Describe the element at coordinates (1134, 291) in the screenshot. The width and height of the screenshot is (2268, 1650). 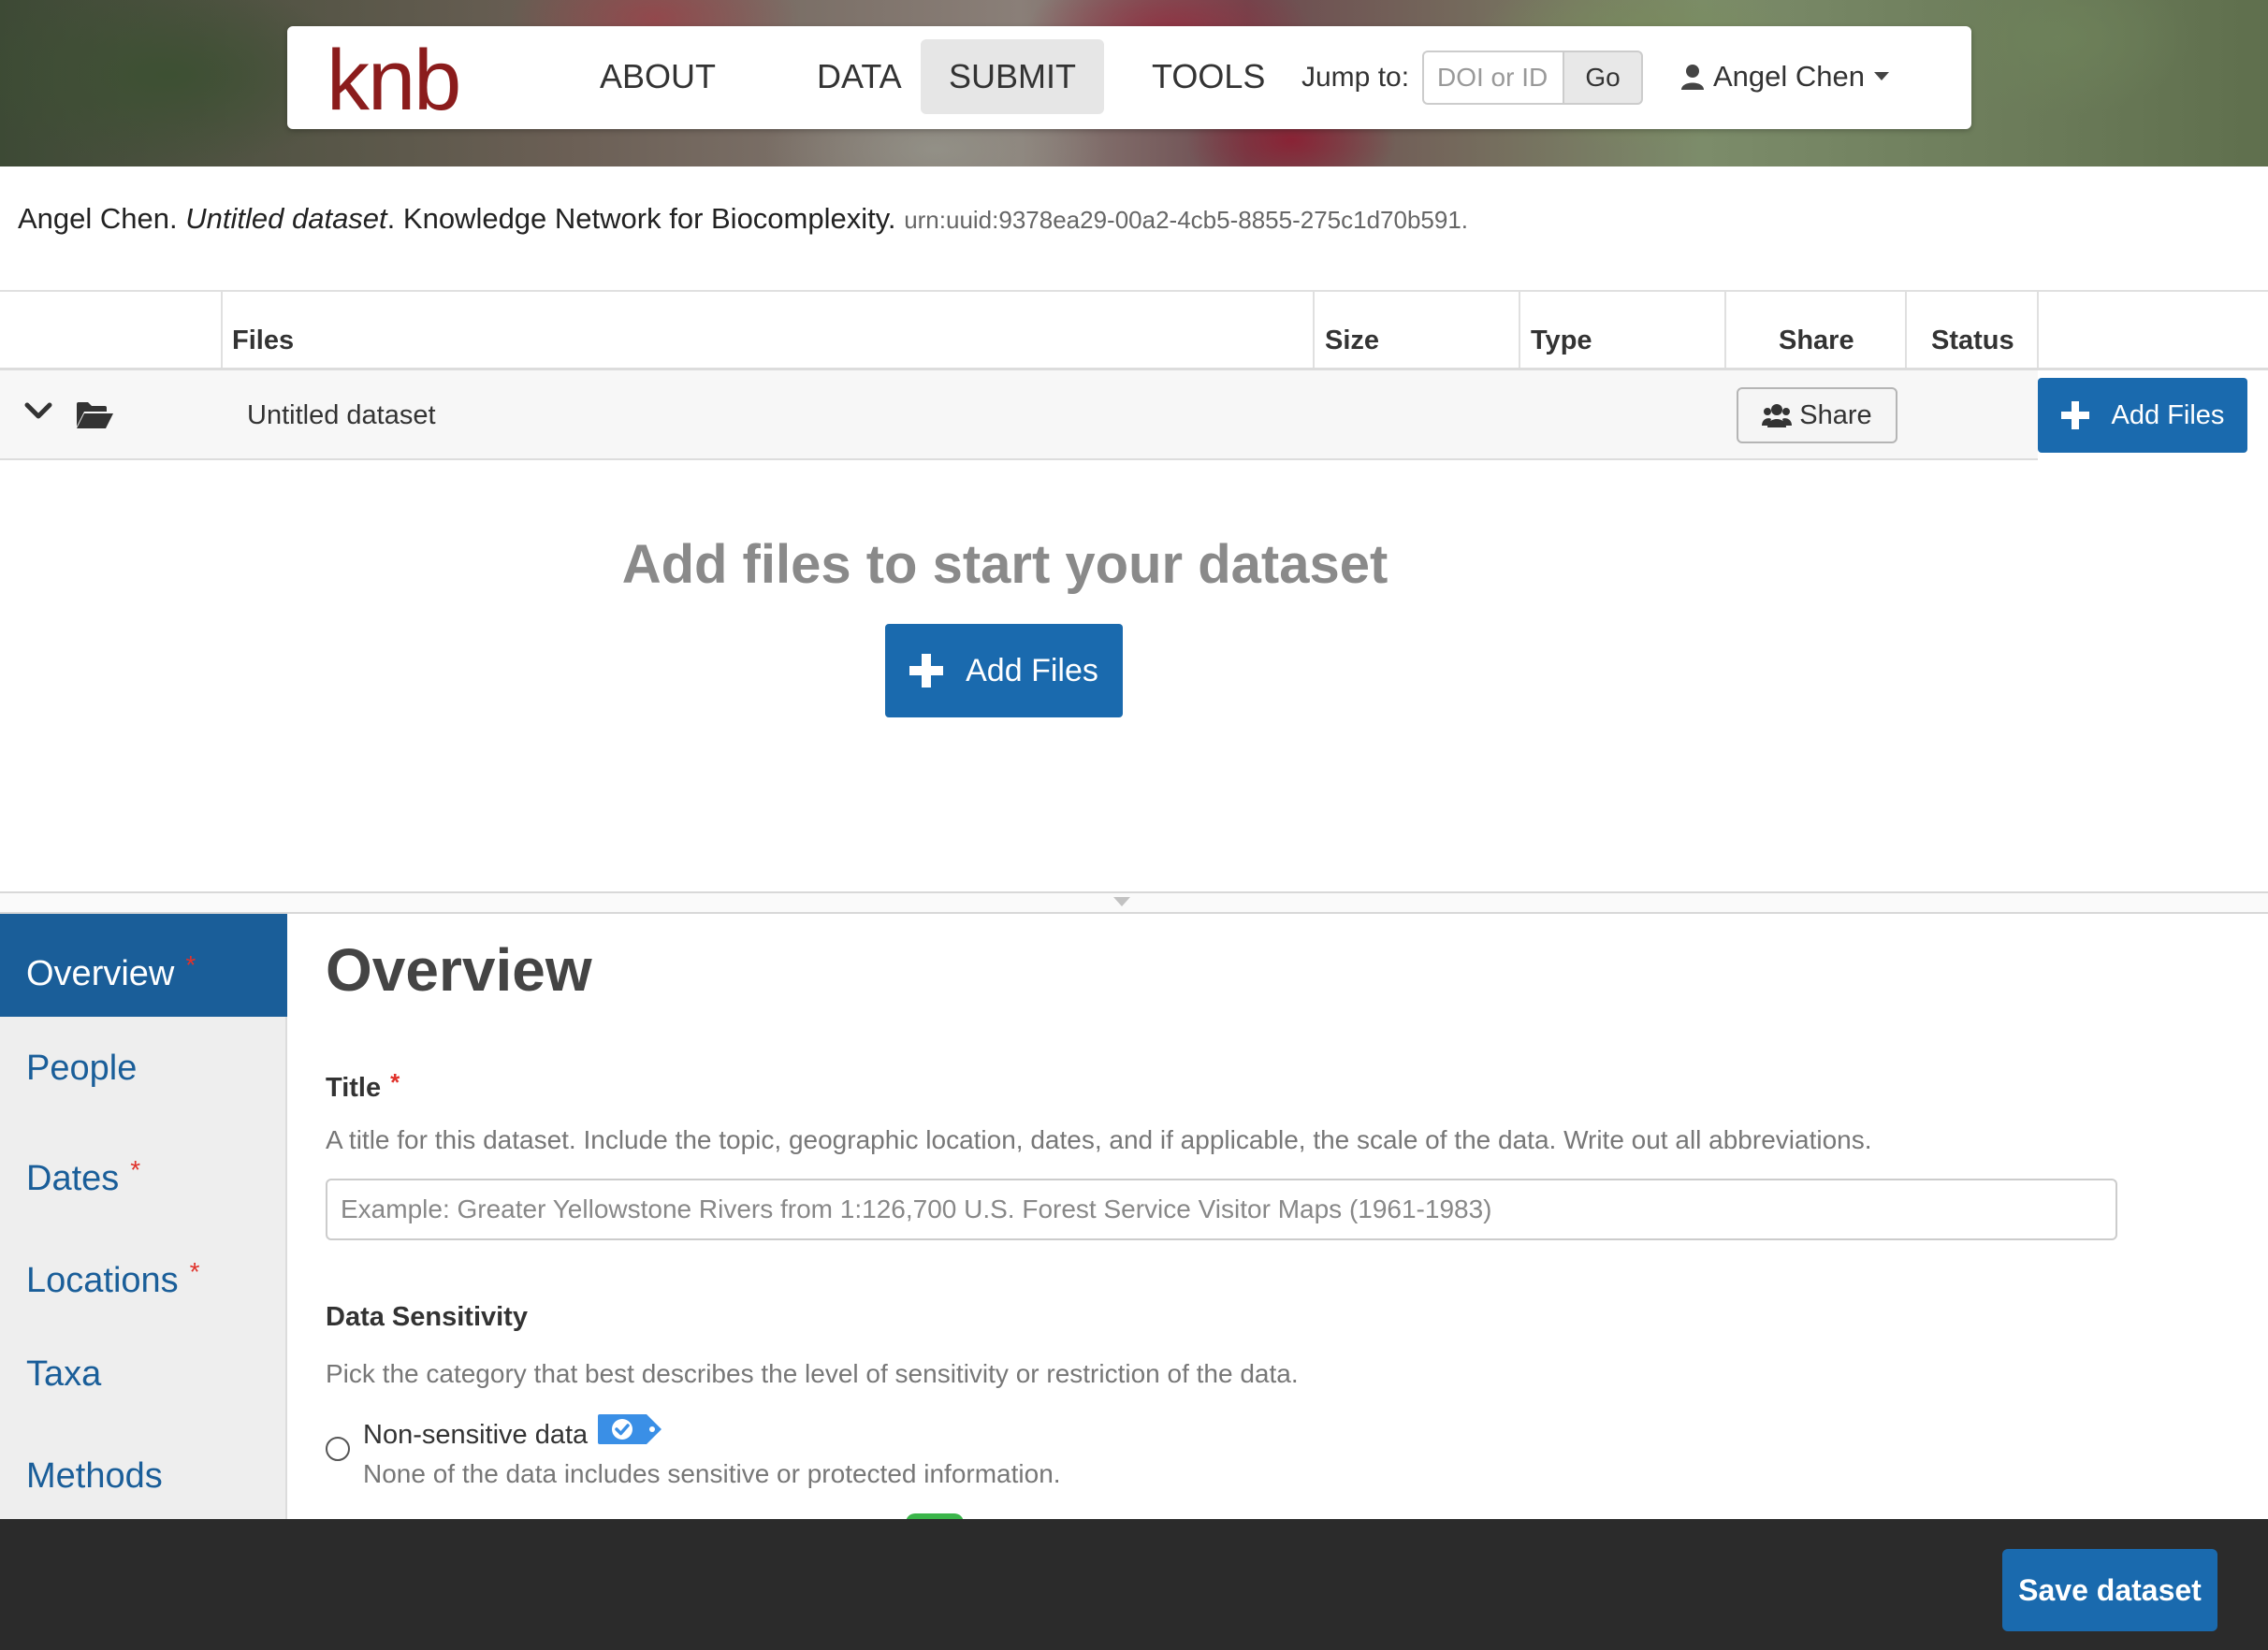
I see `table-top-border` at that location.